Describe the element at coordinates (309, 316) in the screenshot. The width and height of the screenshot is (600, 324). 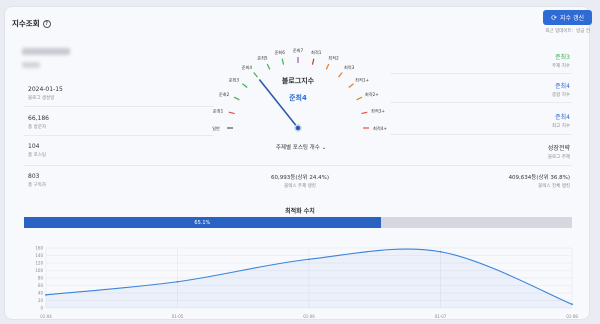
I see `x-tick-label: 01-06` at that location.